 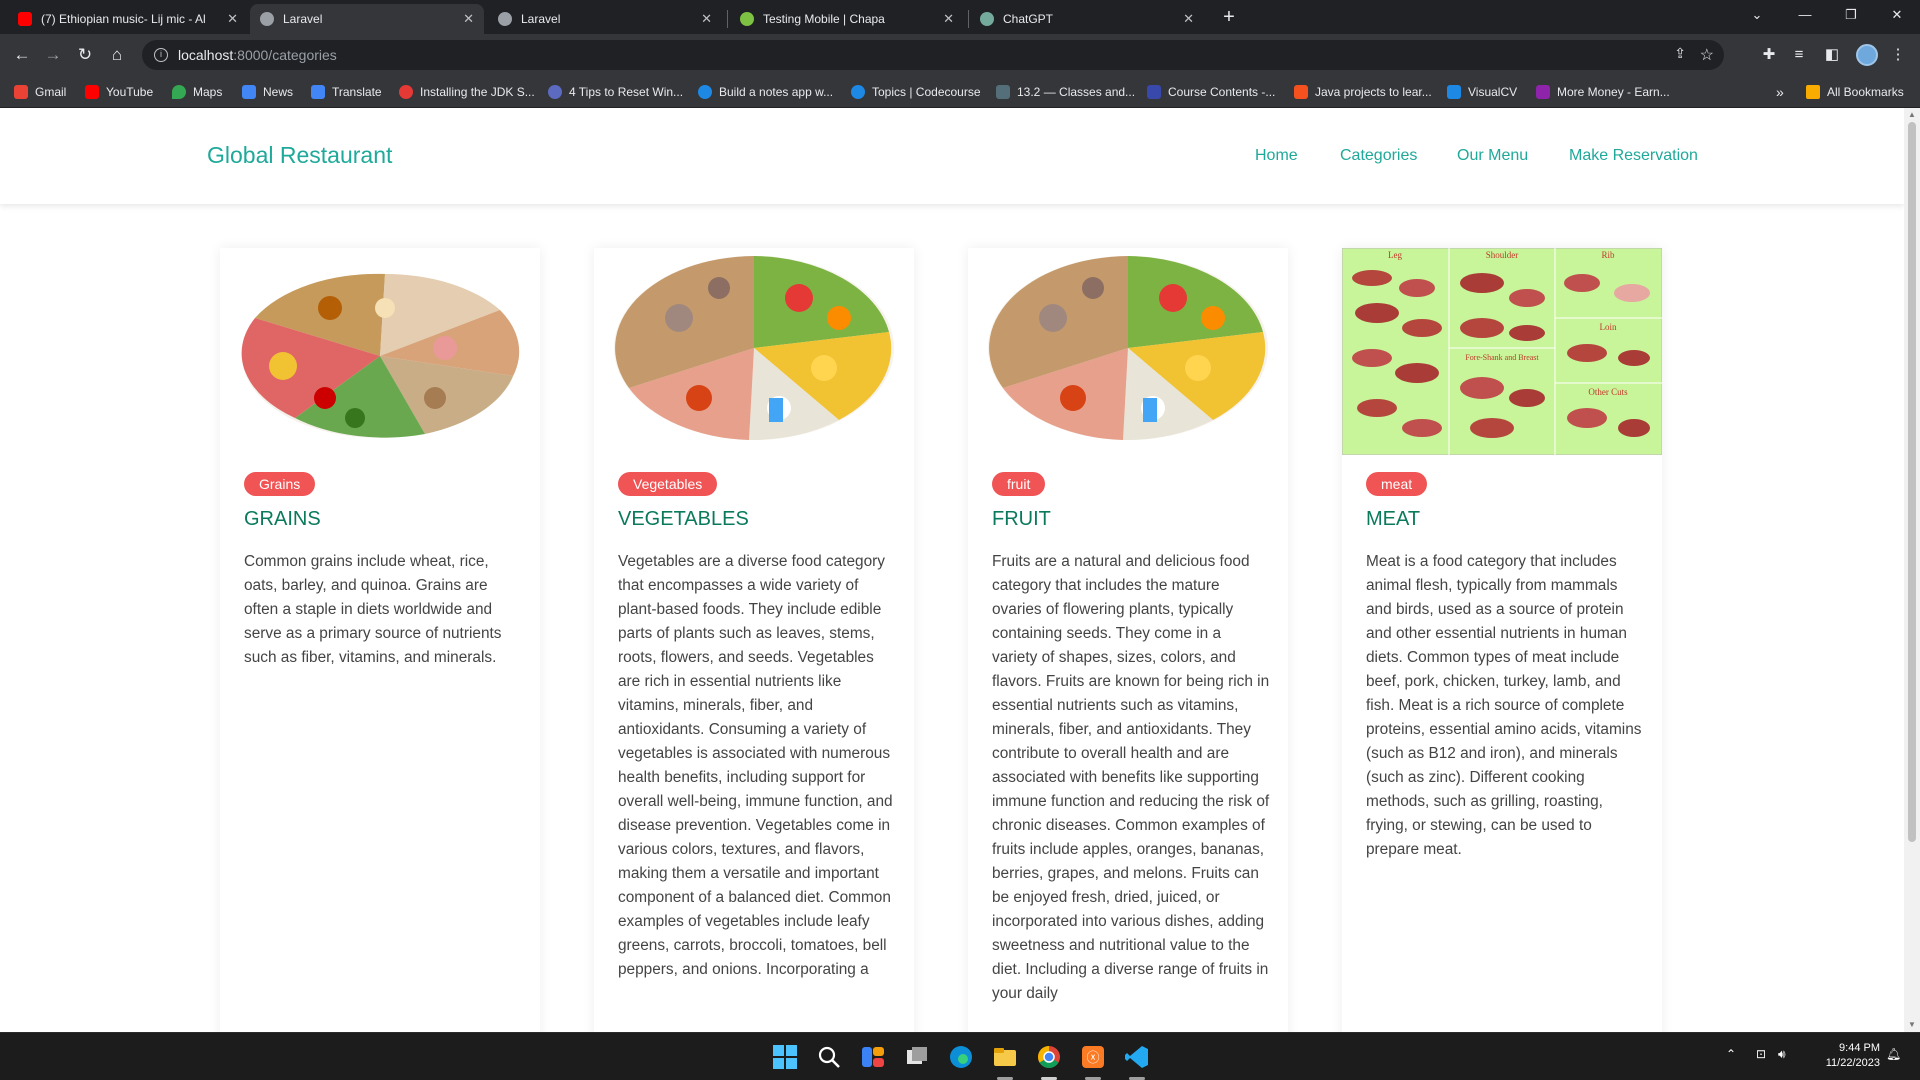 What do you see at coordinates (197, 92) in the screenshot?
I see `bookmark-maps: Maps` at bounding box center [197, 92].